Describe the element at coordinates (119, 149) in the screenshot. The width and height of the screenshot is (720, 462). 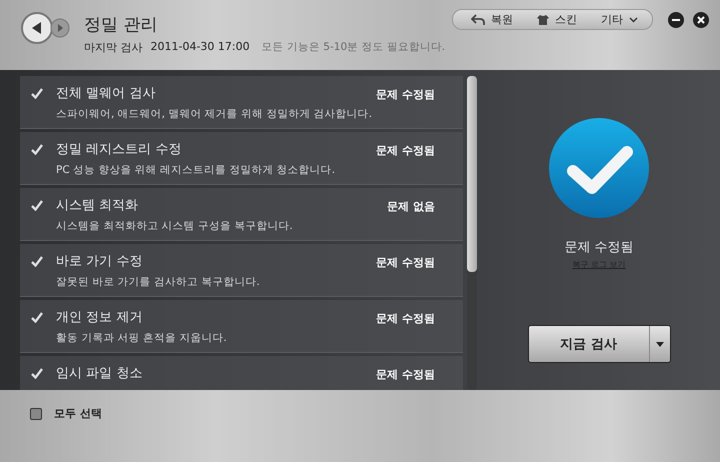
I see `task-title: 정밀 레지스트리 수정` at that location.